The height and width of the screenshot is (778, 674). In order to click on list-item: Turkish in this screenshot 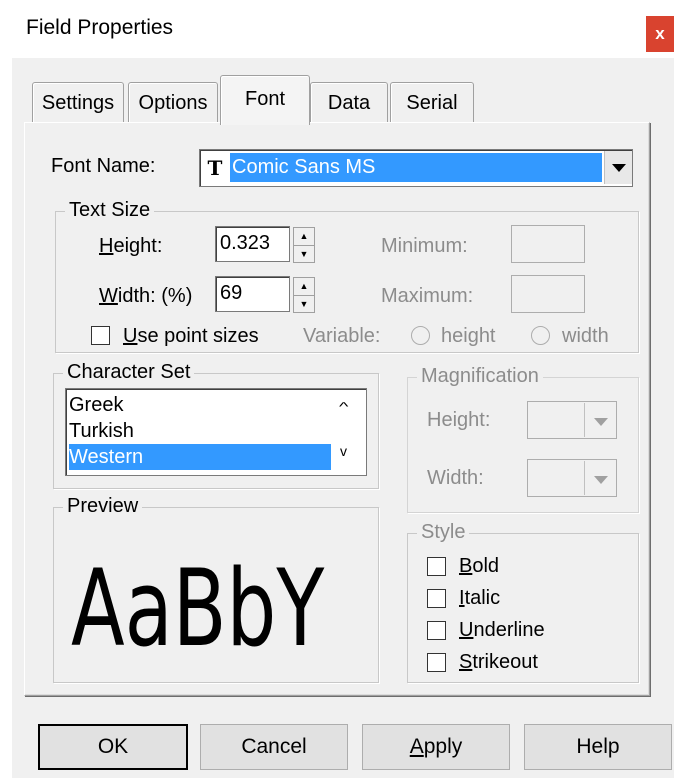, I will do `click(200, 431)`.